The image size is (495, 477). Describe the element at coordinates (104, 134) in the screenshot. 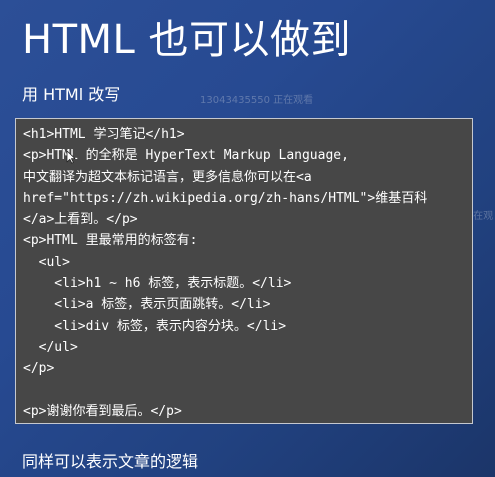

I see `code-line: <h1>HTML 学习笔记</h1>` at that location.